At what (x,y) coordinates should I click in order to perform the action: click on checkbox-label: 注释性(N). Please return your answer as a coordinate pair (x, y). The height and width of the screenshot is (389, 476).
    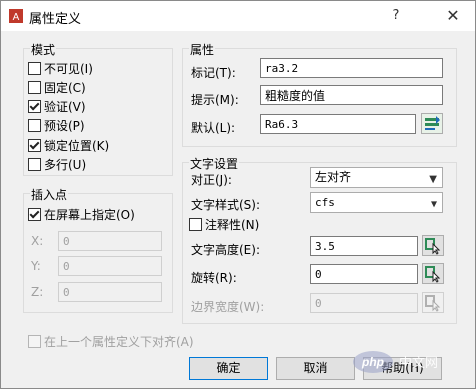
    Looking at the image, I should click on (232, 224).